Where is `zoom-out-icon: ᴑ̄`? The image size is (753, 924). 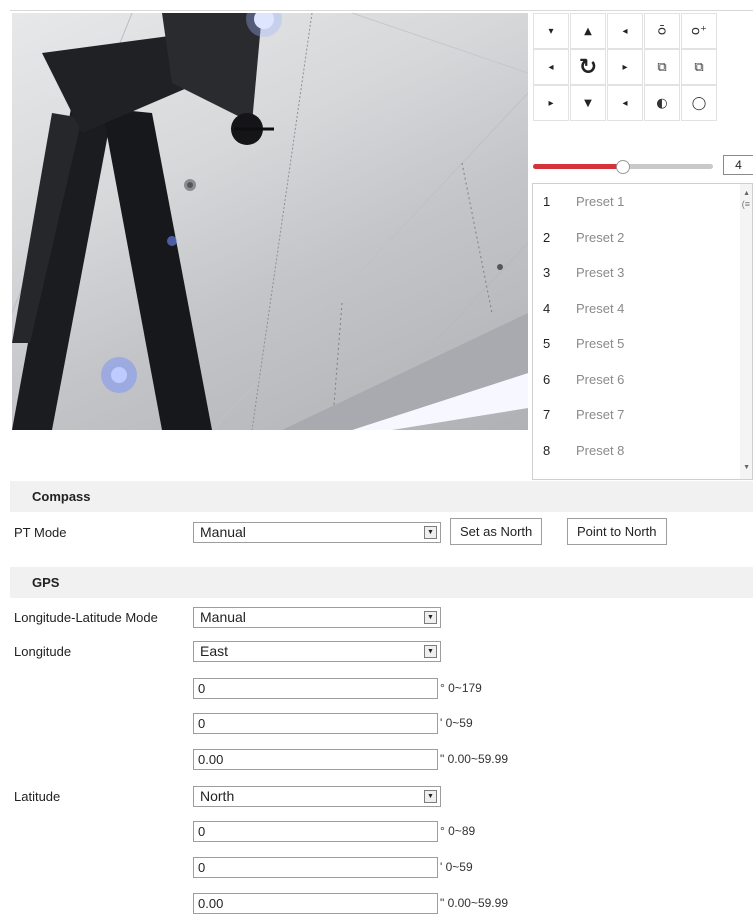
zoom-out-icon: ᴑ̄ is located at coordinates (662, 31).